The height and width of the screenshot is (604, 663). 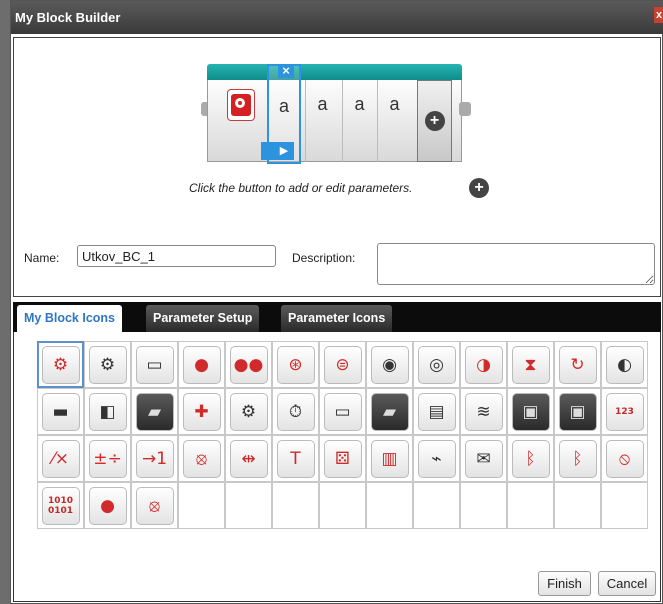 I want to click on tab-parameter-icons: Parameter Icons, so click(x=337, y=318).